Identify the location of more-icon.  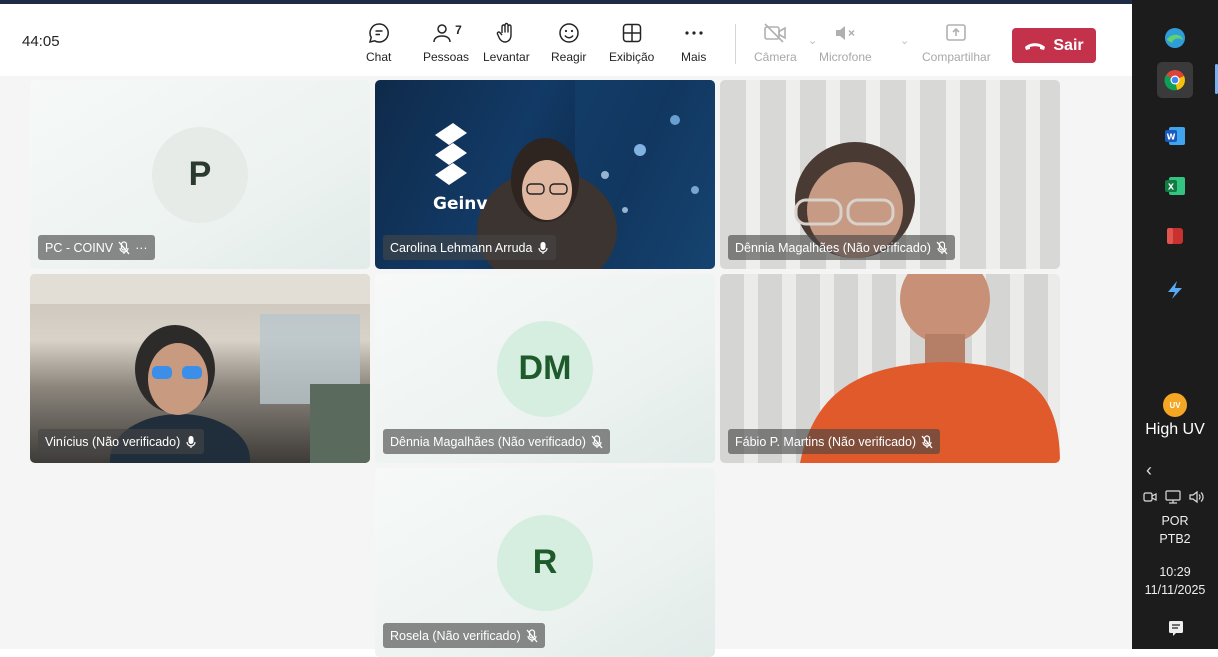
(694, 33).